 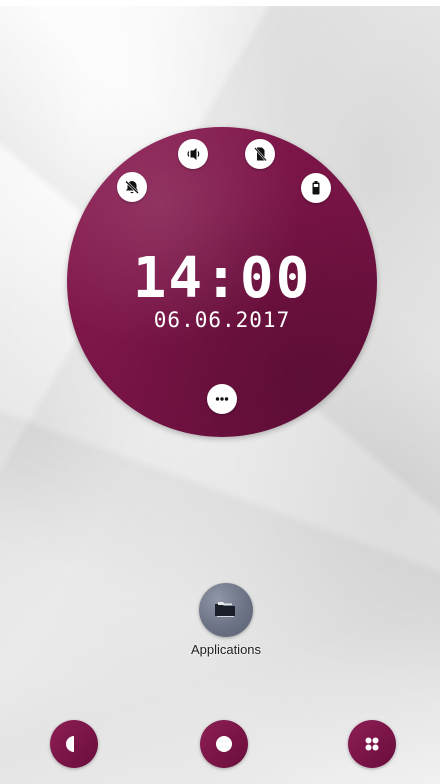 I want to click on applications-button, so click(x=226, y=610).